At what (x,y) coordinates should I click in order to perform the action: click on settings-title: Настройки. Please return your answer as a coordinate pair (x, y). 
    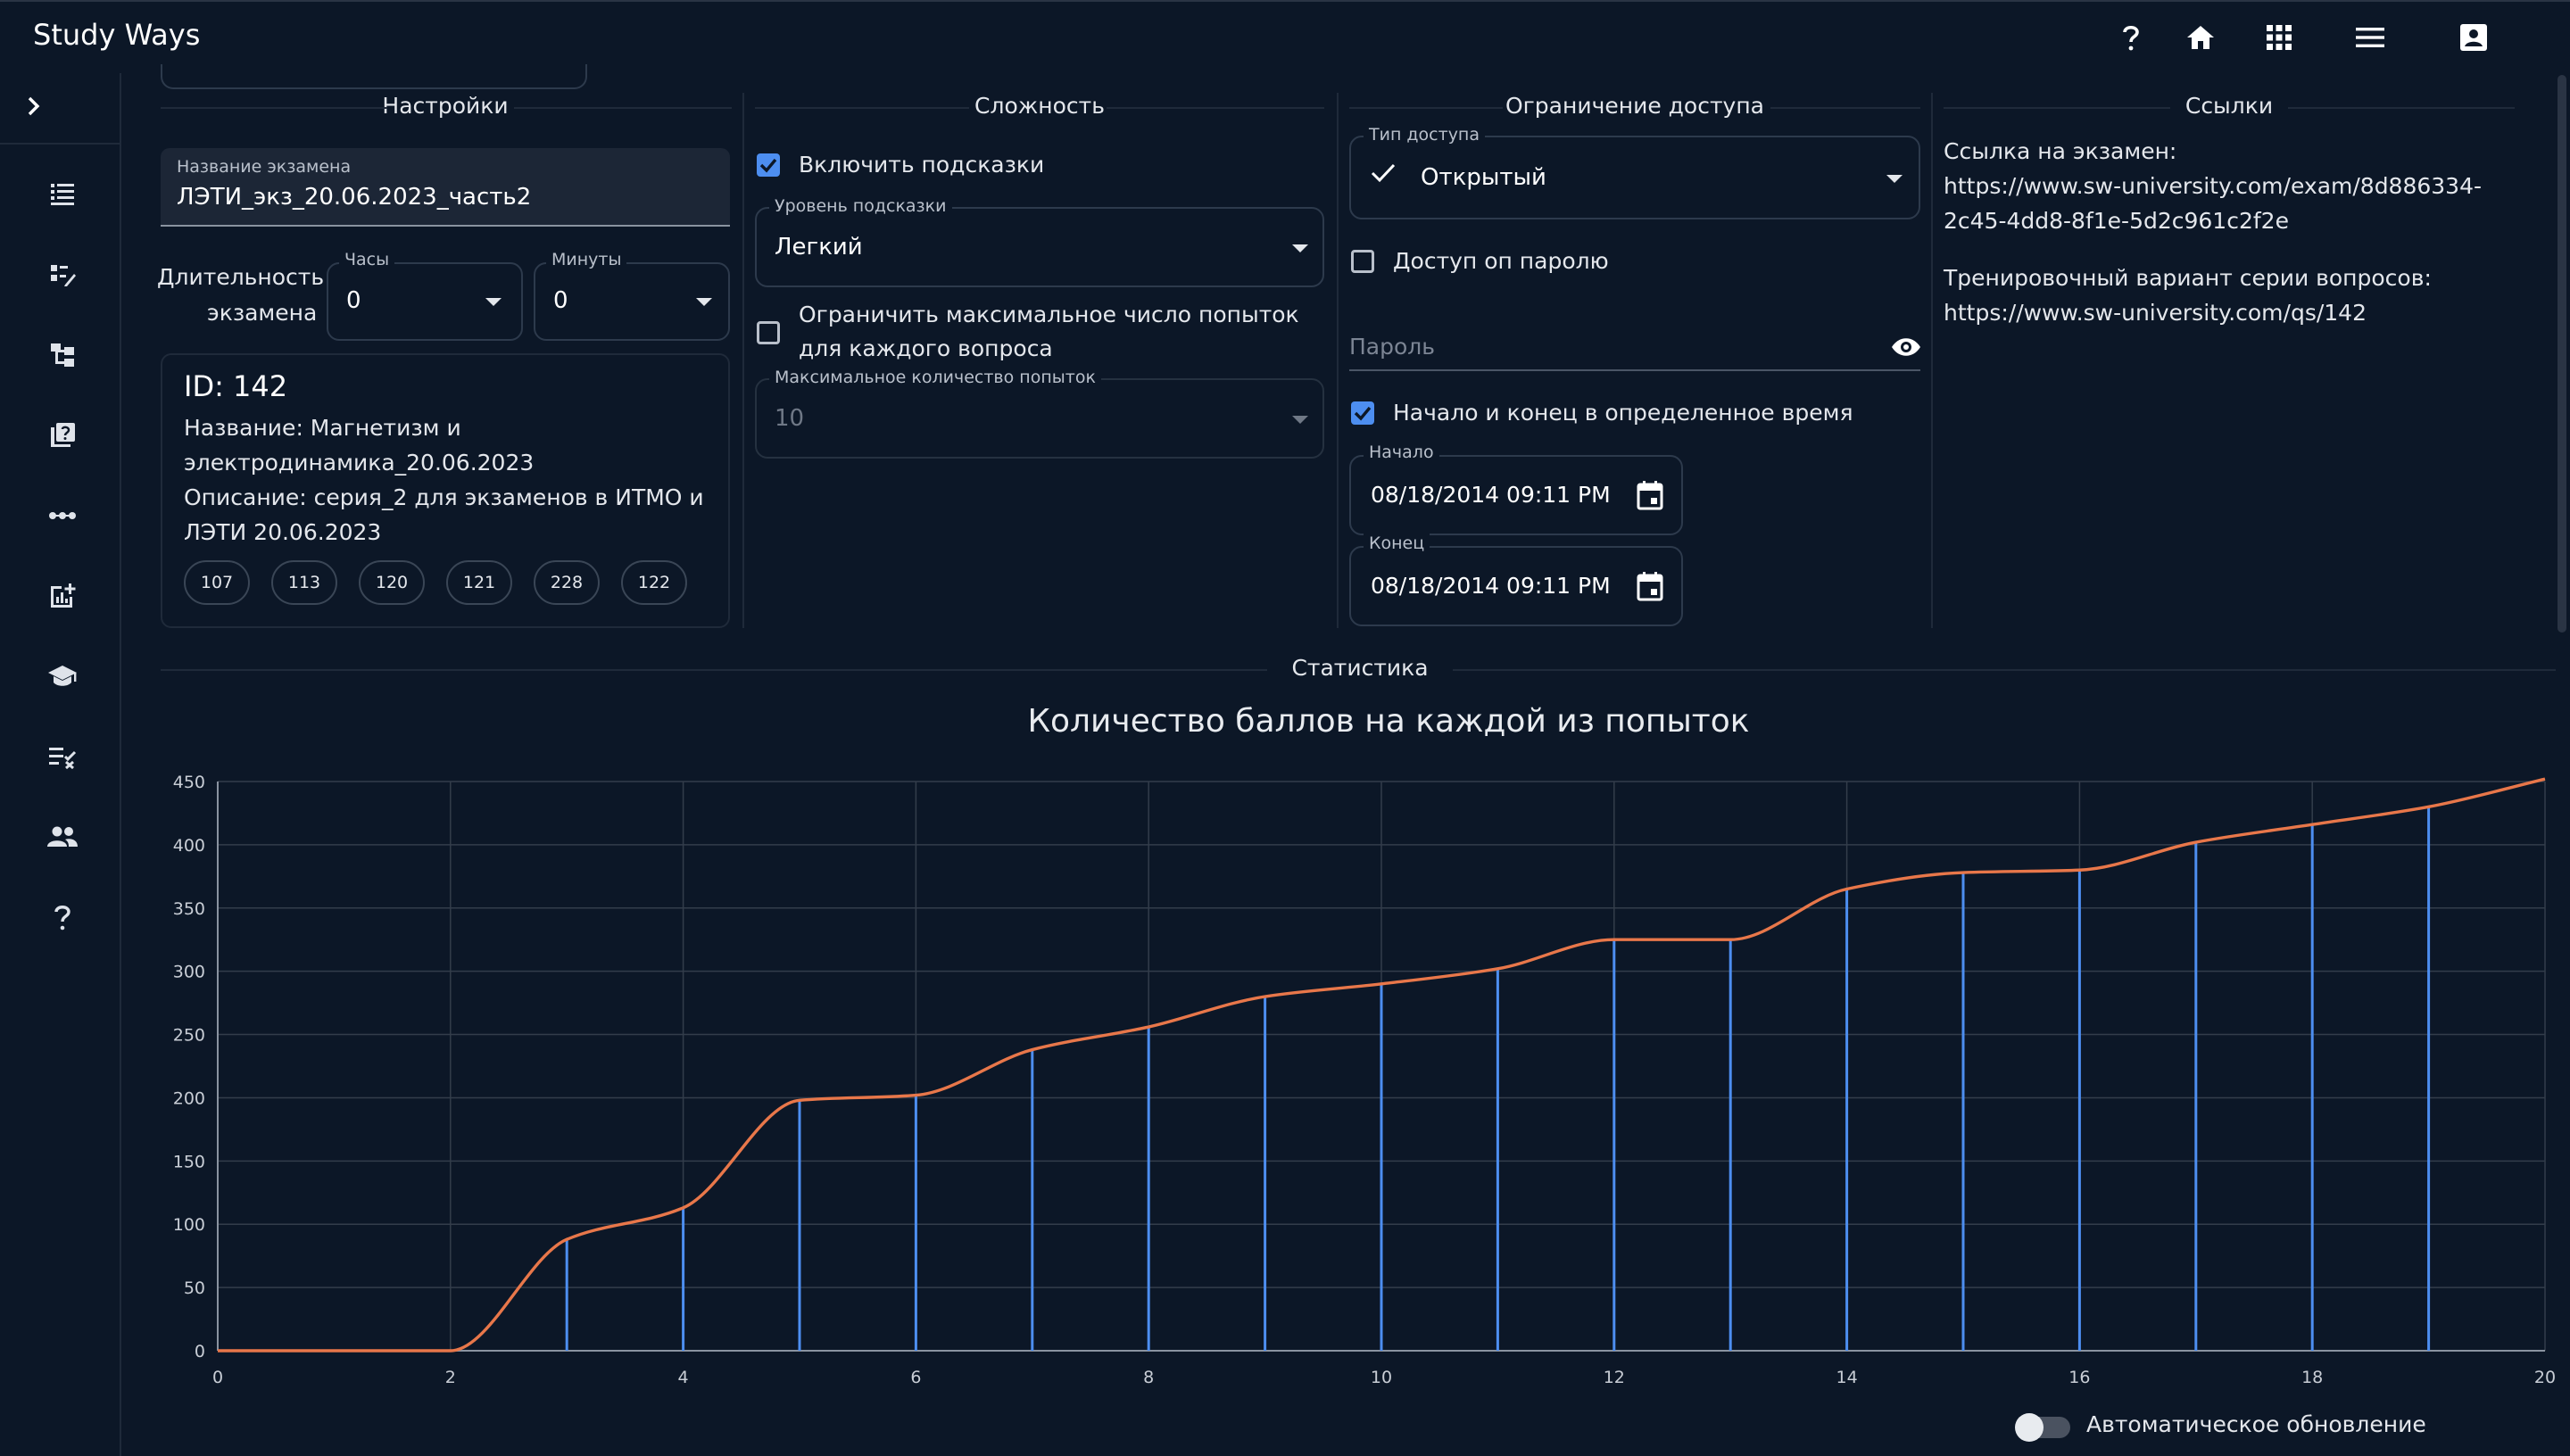
    Looking at the image, I should click on (445, 106).